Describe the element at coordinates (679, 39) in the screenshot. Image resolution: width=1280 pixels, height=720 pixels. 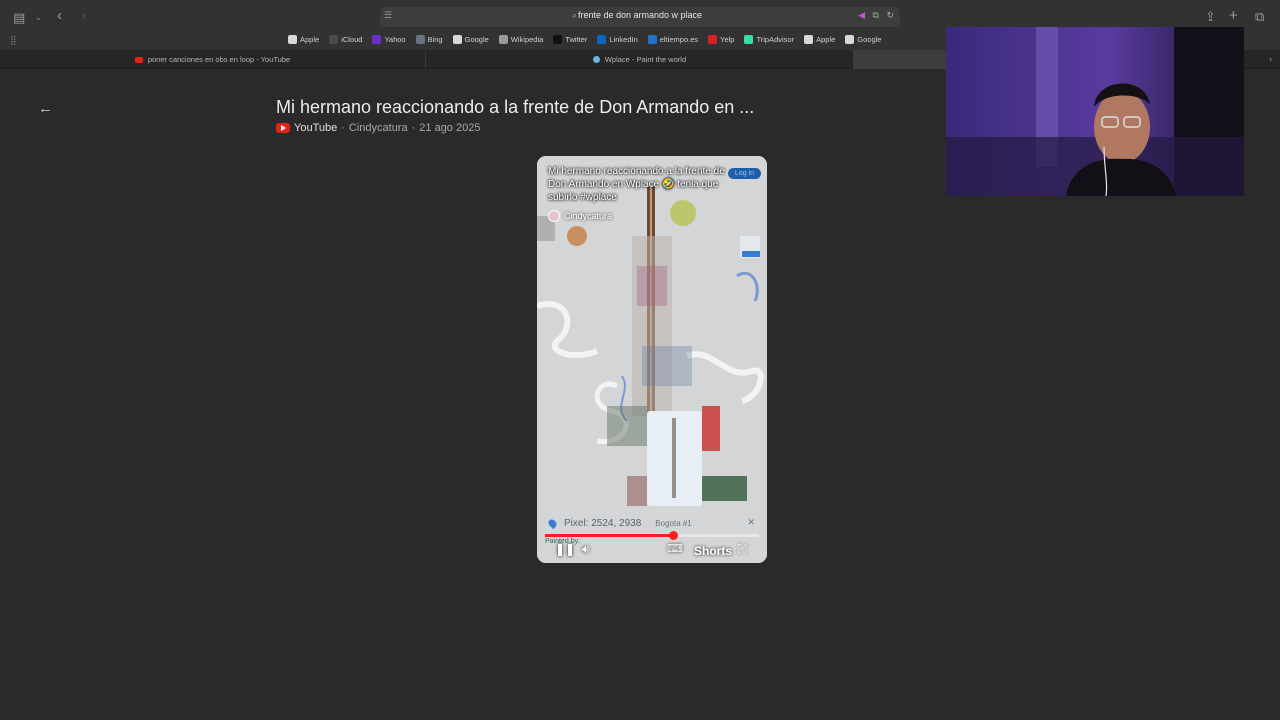
I see `bookmark-label: eltiempo.es` at that location.